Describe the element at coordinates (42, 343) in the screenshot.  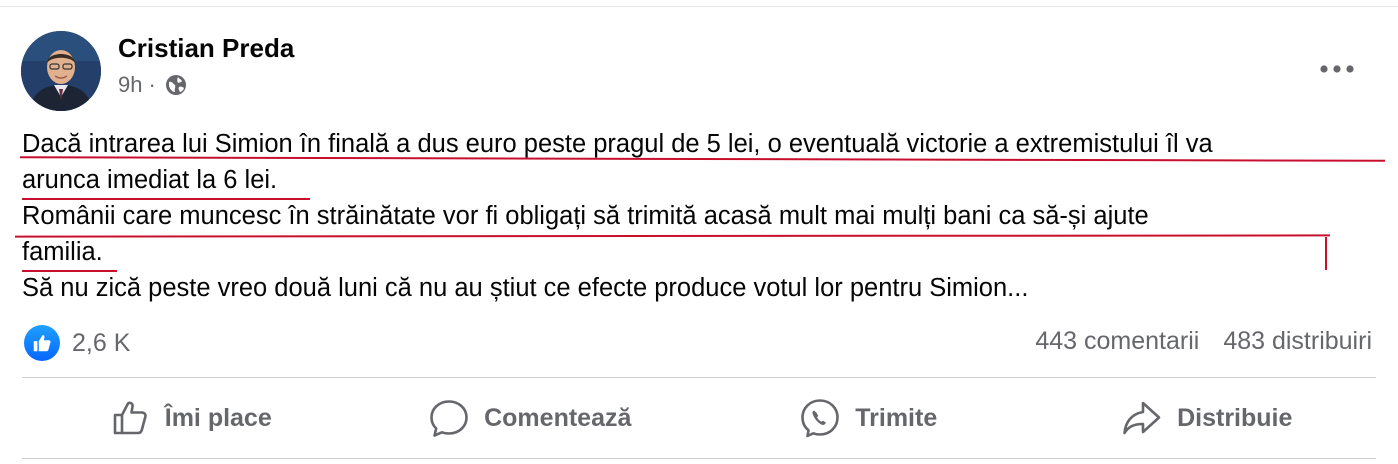
I see `like-reaction-icon` at that location.